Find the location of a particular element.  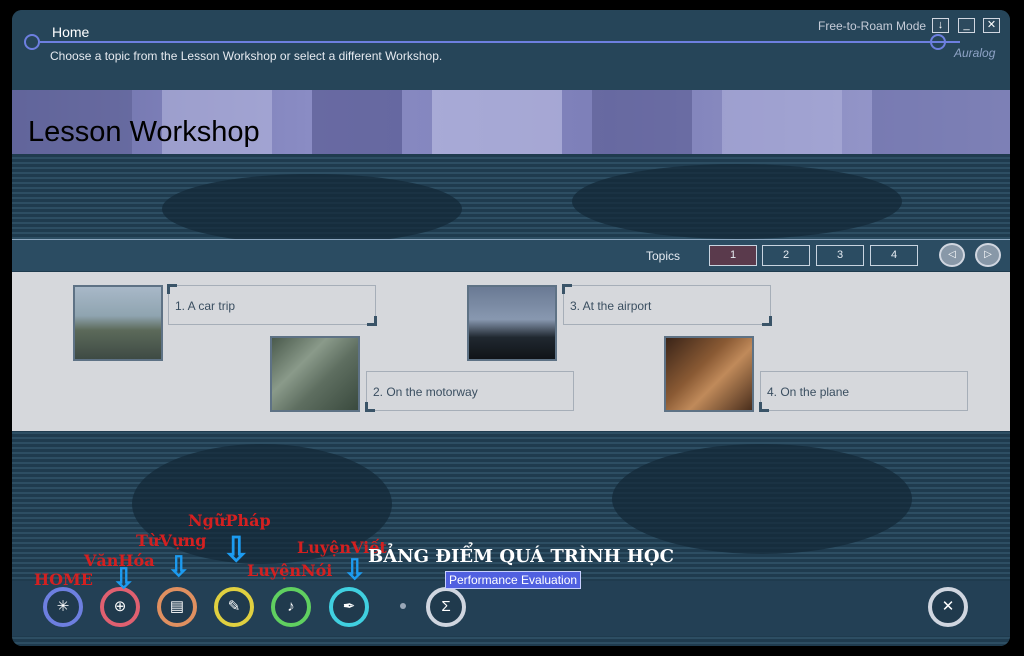

topic-card-motorway: 2. On the motorway is located at coordinates (469, 391).